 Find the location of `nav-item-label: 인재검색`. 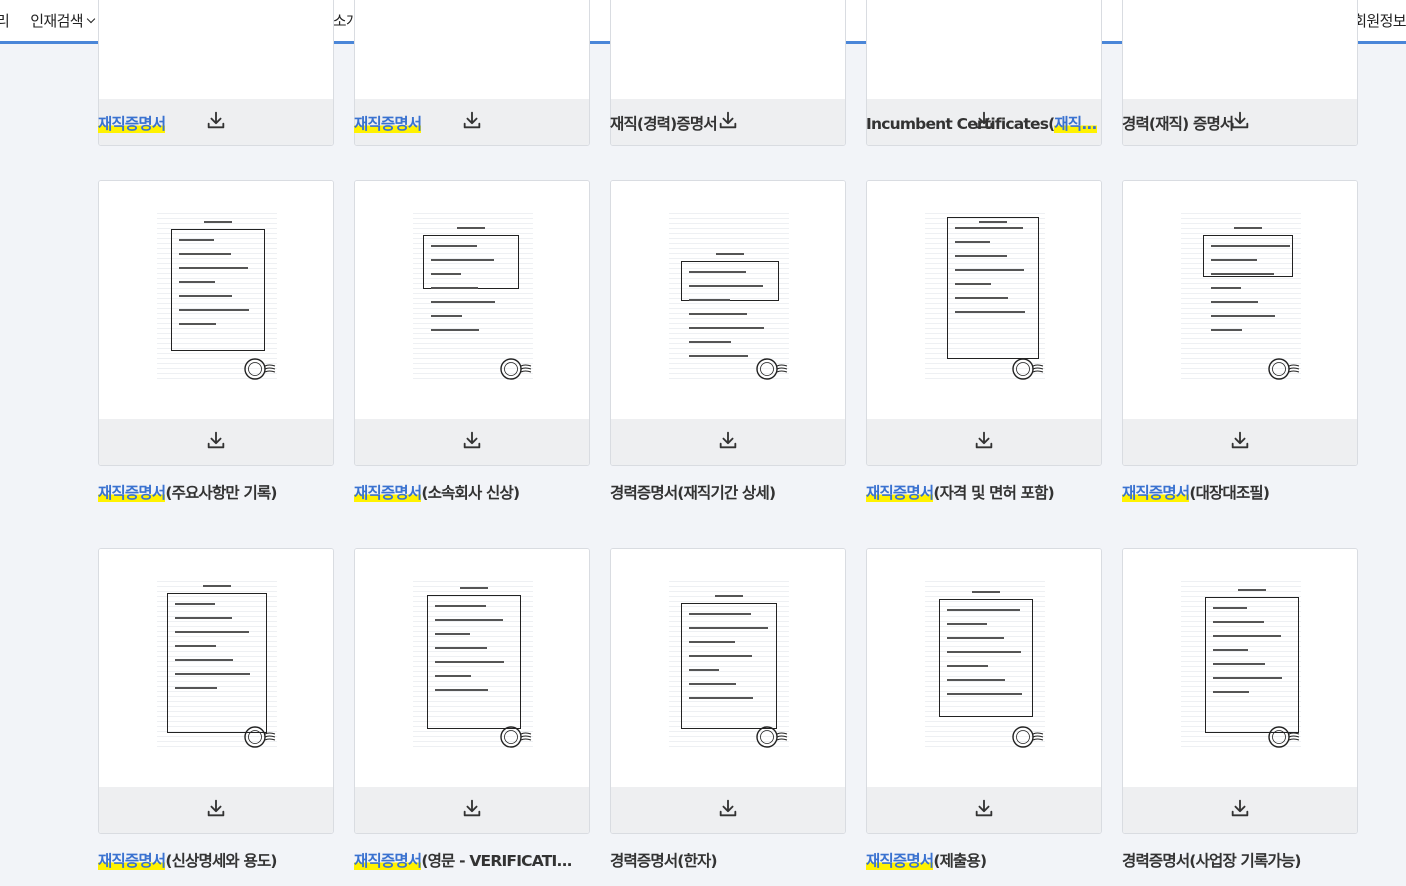

nav-item-label: 인재검색 is located at coordinates (57, 21).